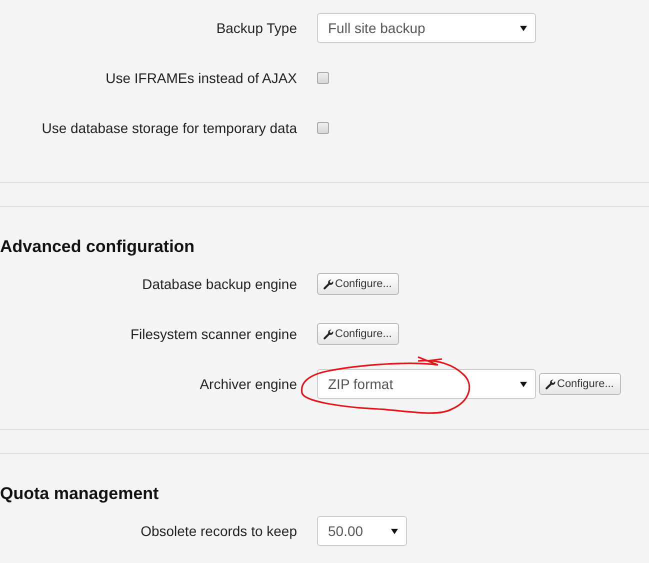 Image resolution: width=649 pixels, height=563 pixels. Describe the element at coordinates (80, 494) in the screenshot. I see `section-heading: Quota management` at that location.